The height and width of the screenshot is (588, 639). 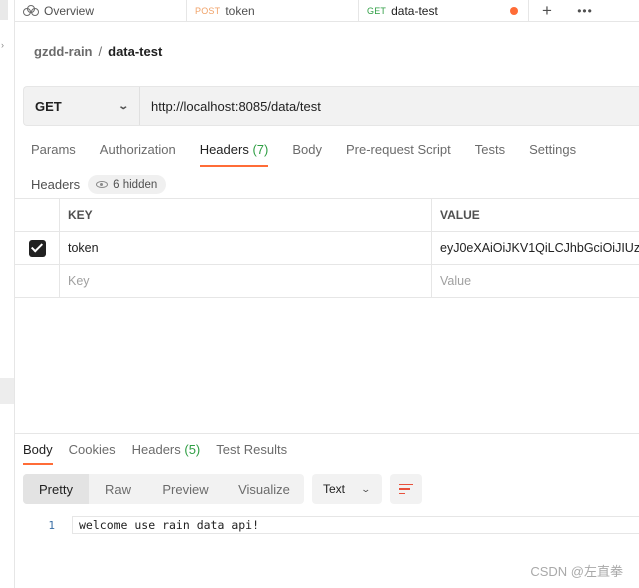 I want to click on tab-method: GET, so click(x=377, y=11).